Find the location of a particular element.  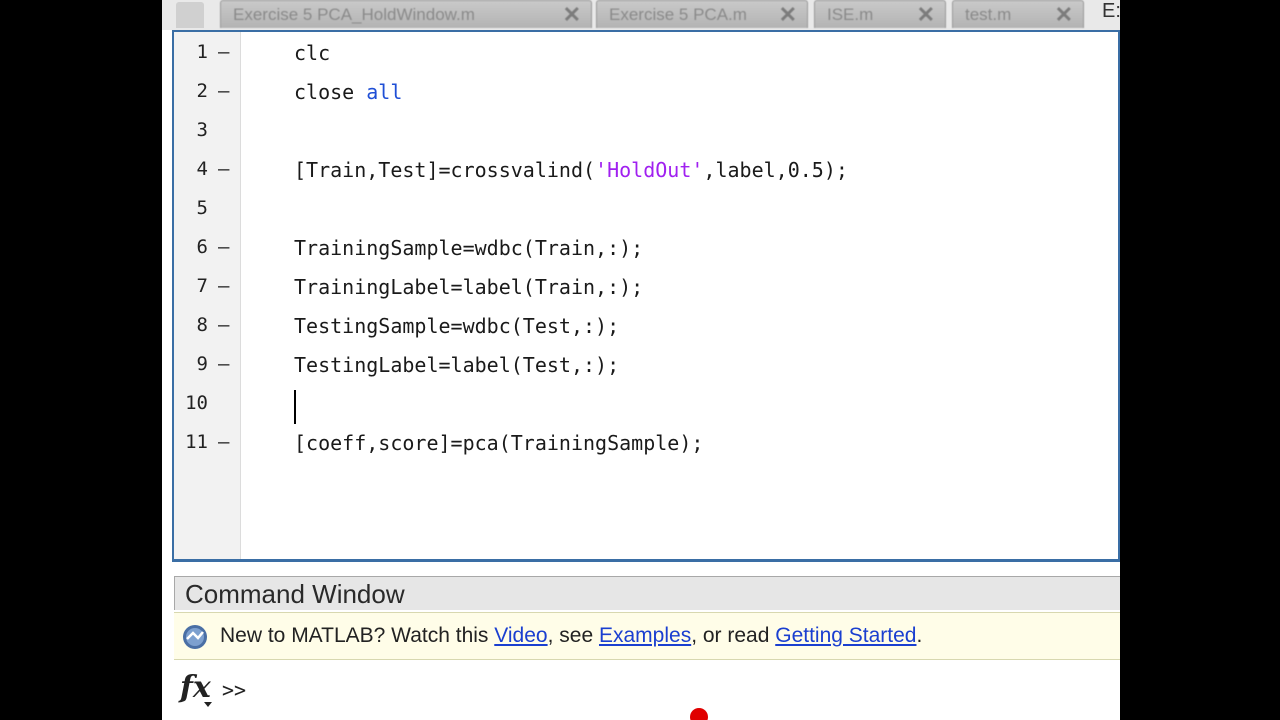

video-link: Video is located at coordinates (520, 635).